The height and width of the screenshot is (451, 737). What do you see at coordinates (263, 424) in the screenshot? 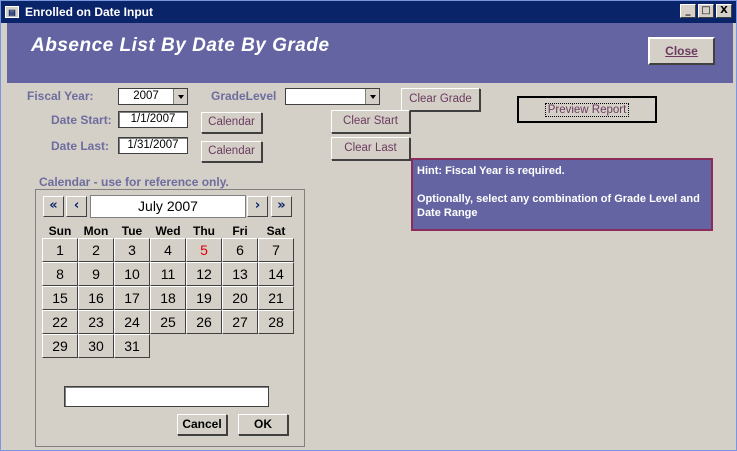
I see `calendar-ok-button: OK` at bounding box center [263, 424].